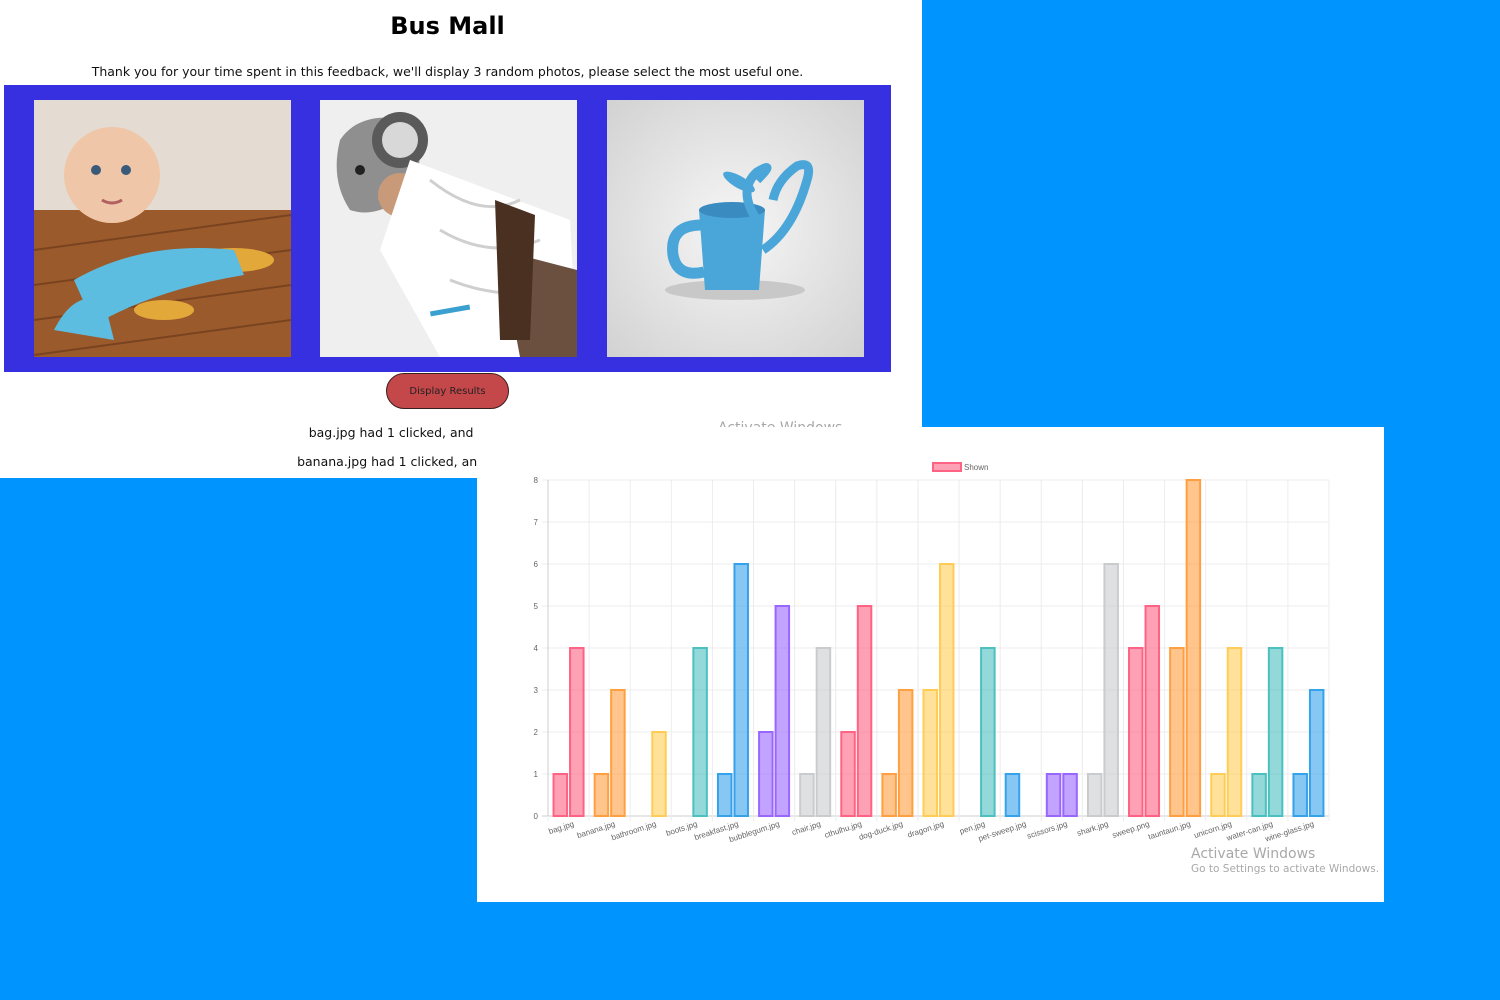 This screenshot has height=1000, width=1500. Describe the element at coordinates (1002, 831) in the screenshot. I see `x-tick-label: pet-sweep.jpg` at that location.